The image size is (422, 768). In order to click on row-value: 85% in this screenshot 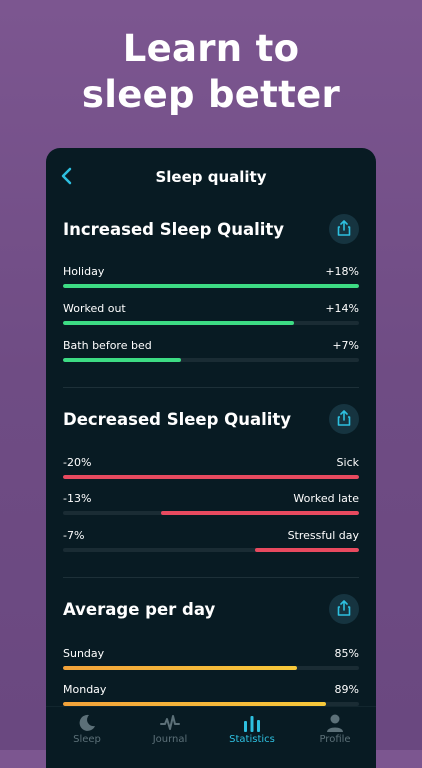, I will do `click(346, 653)`.